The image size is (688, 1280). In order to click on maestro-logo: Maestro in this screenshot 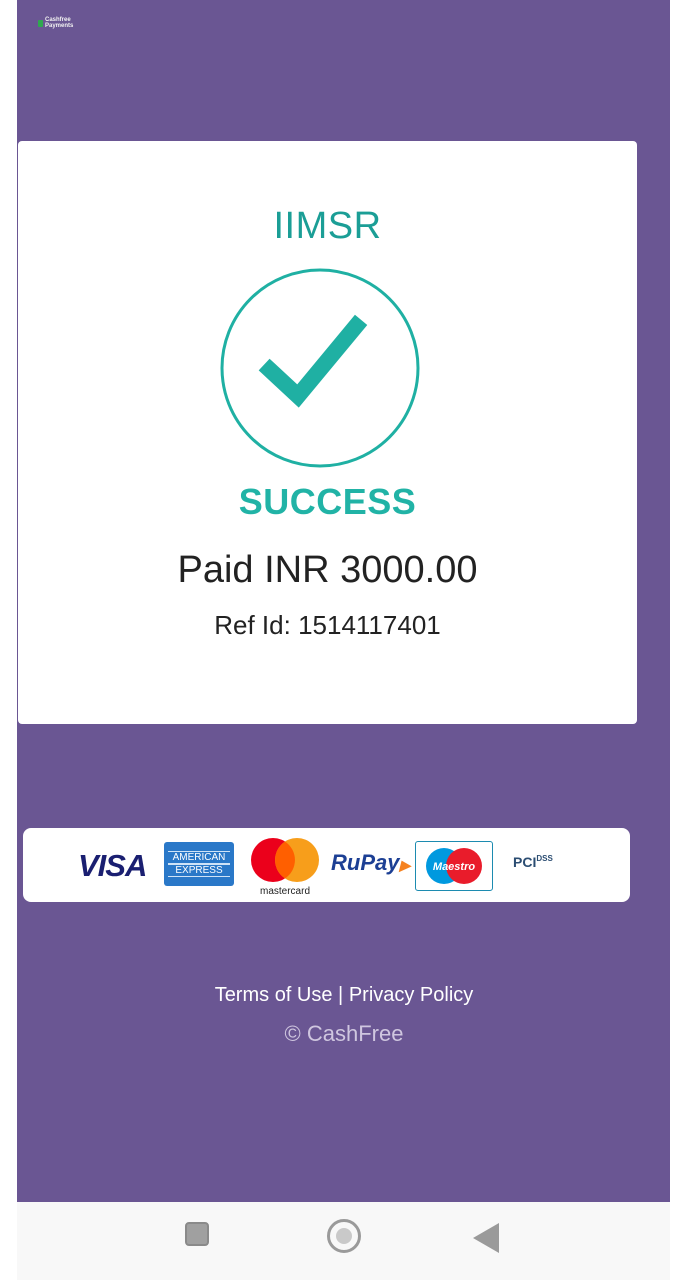, I will do `click(454, 866)`.